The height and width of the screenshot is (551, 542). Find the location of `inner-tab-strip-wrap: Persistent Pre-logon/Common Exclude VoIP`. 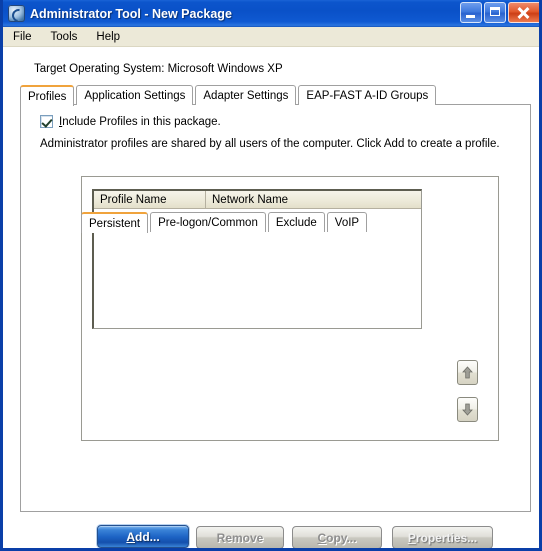

inner-tab-strip-wrap: Persistent Pre-logon/Common Exclude VoIP is located at coordinates (225, 222).